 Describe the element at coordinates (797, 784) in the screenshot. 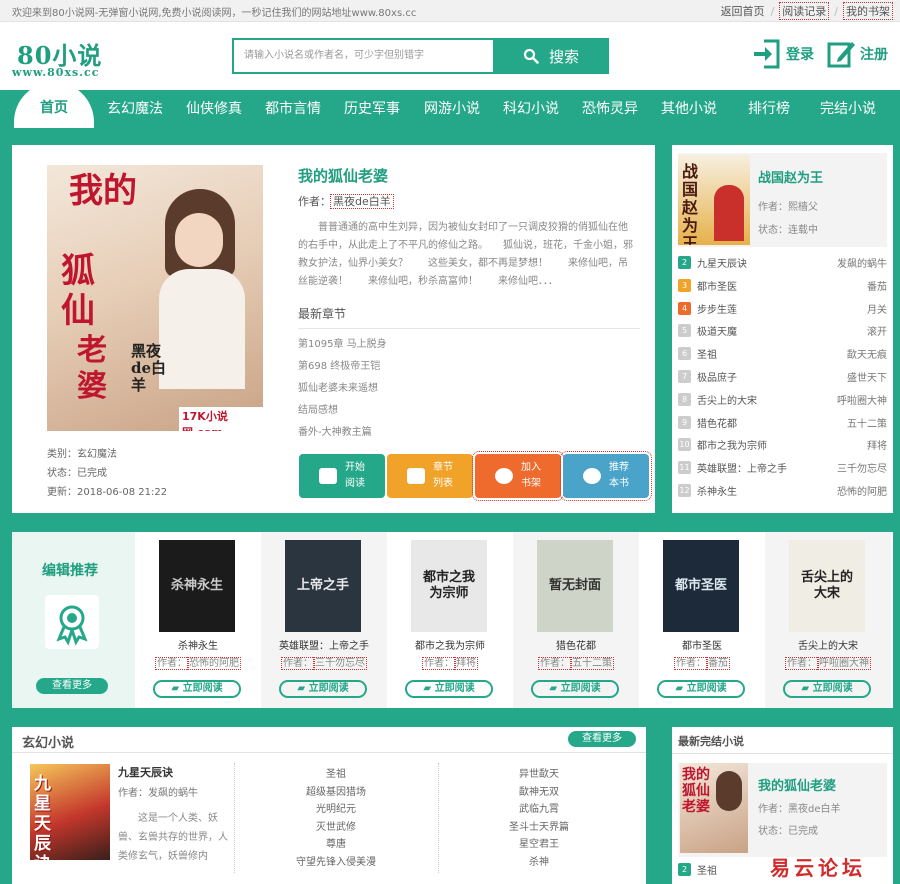

I see `completed-book-title: 我的狐仙老婆` at that location.